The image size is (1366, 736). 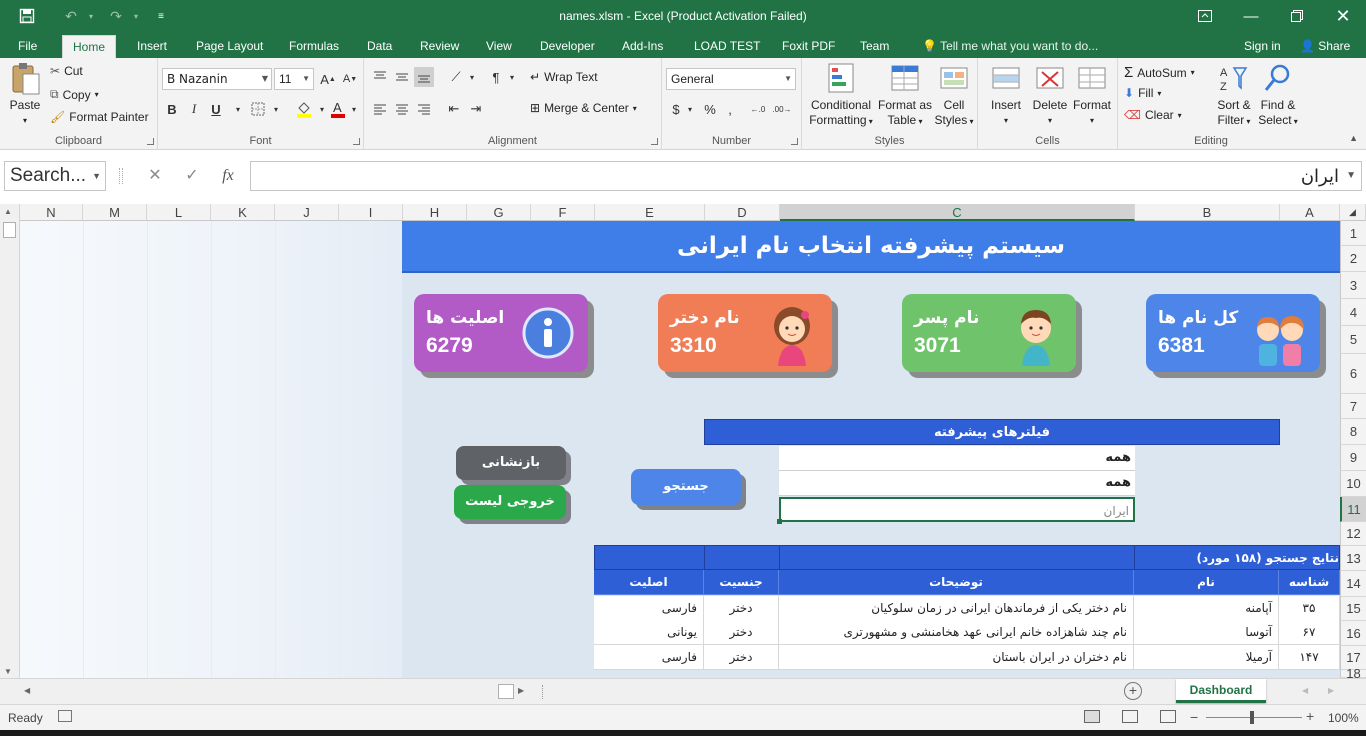 I want to click on customize-toolbar-icon: ≡, so click(x=161, y=16).